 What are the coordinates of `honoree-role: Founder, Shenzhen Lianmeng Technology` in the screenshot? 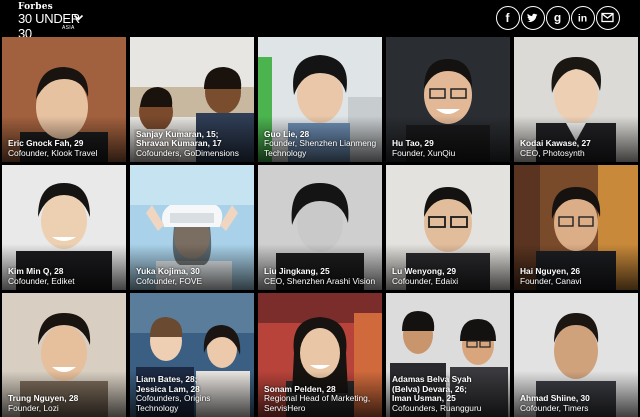 It's located at (320, 148).